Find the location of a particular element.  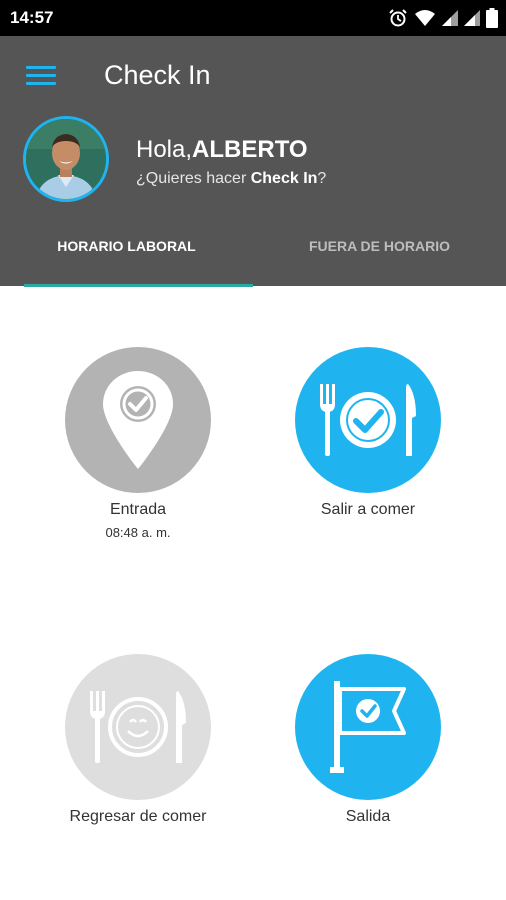

regresar-de-comer-button: Regresar de comer is located at coordinates (138, 740).